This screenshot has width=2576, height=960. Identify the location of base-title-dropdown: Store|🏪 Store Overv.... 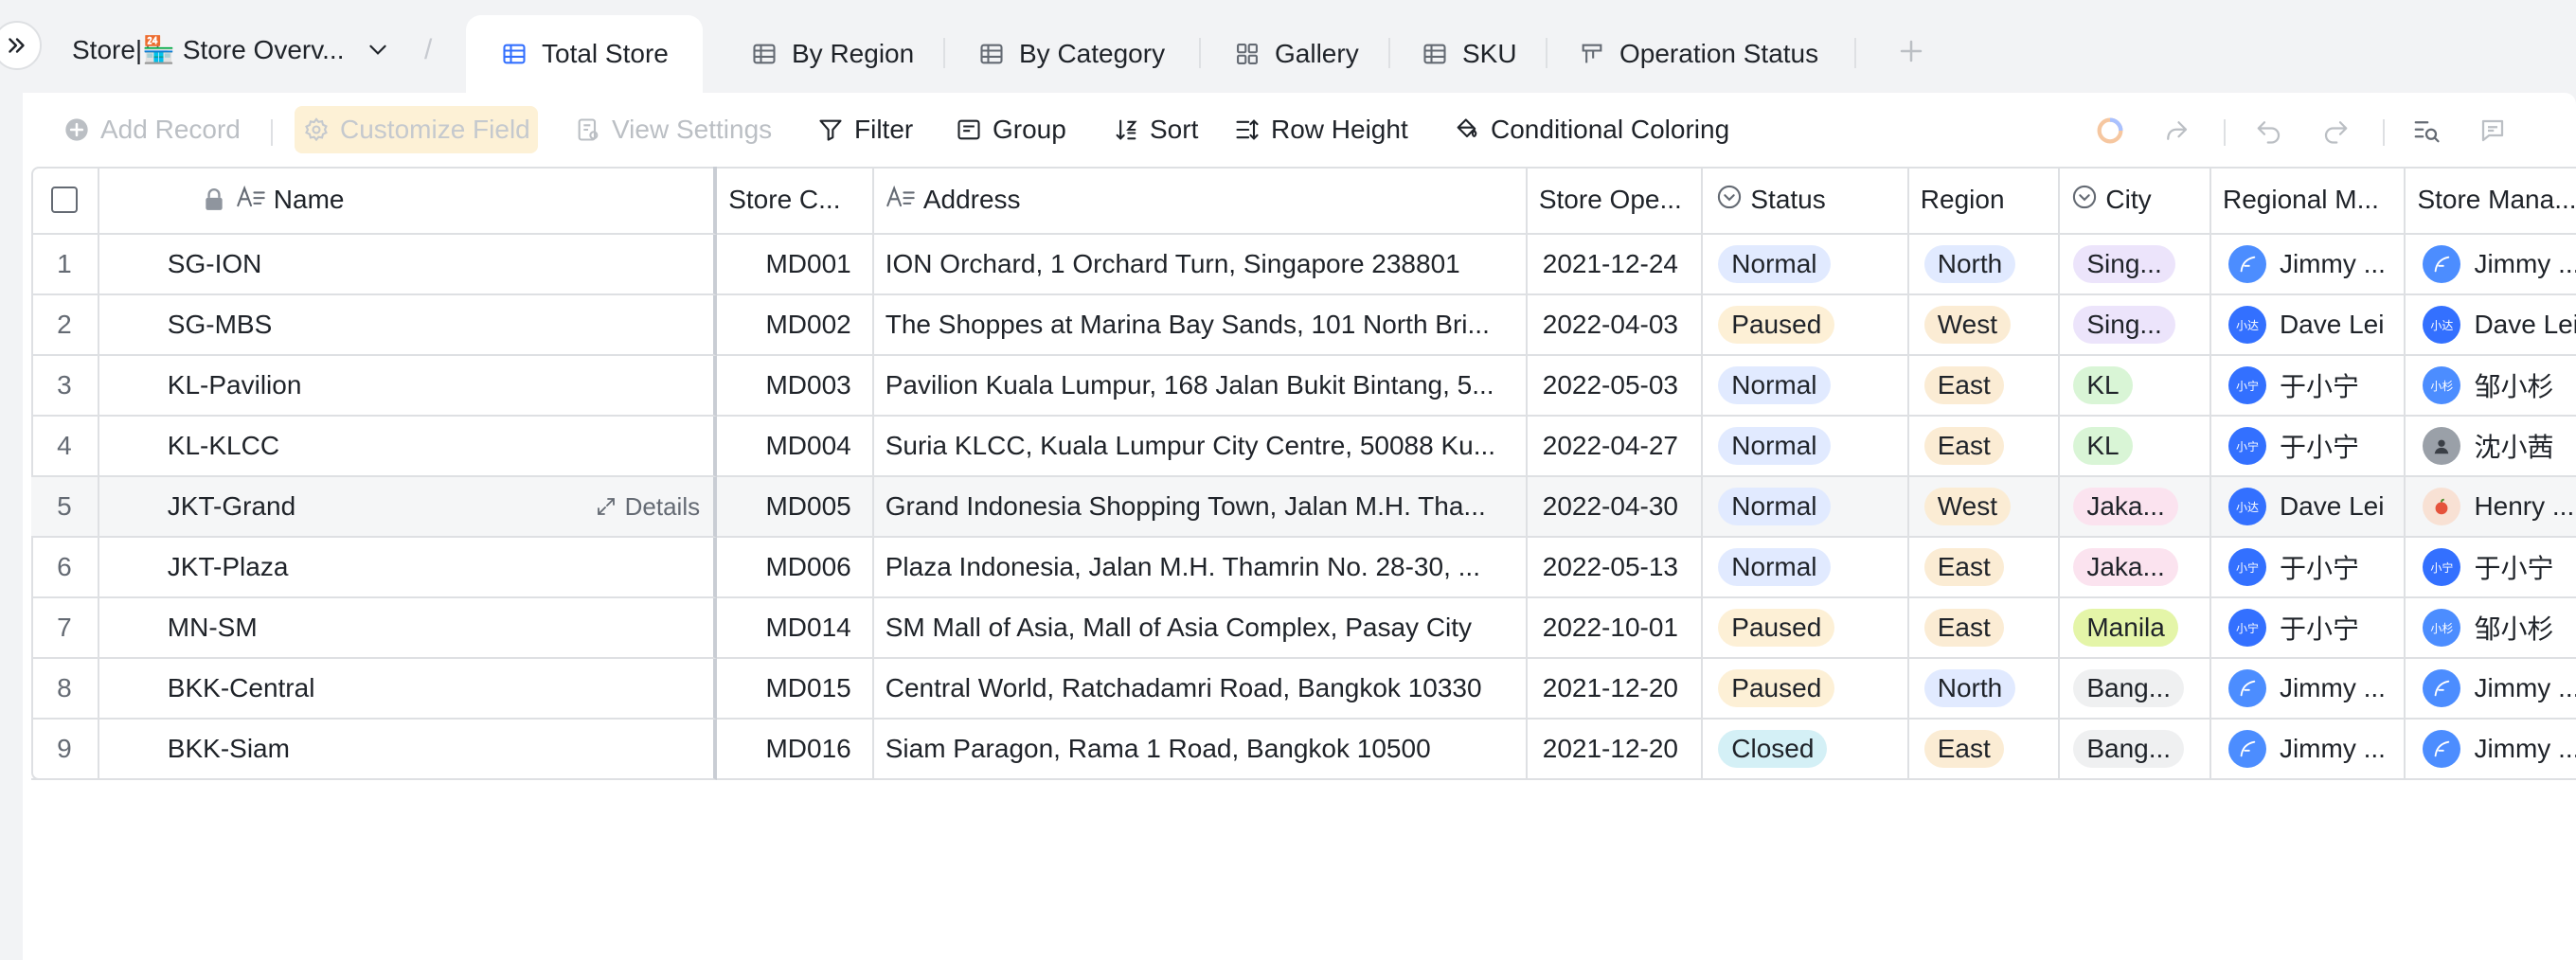
(233, 49).